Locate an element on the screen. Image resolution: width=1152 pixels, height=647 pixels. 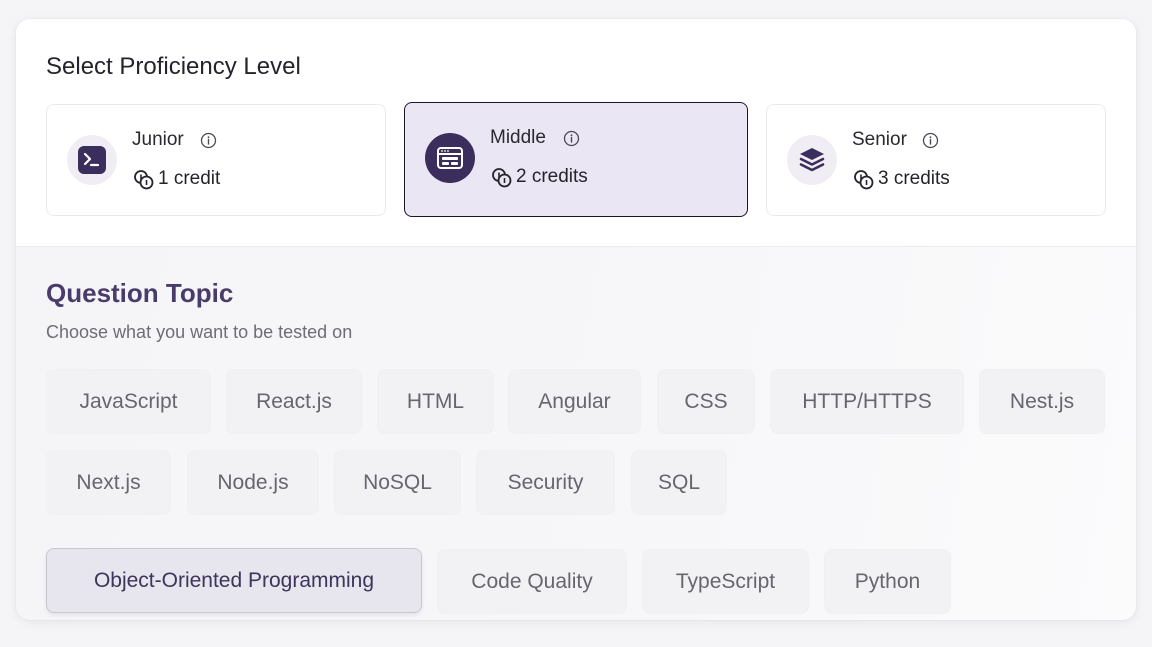
topic-chip-nodejs: Node.js is located at coordinates (253, 482).